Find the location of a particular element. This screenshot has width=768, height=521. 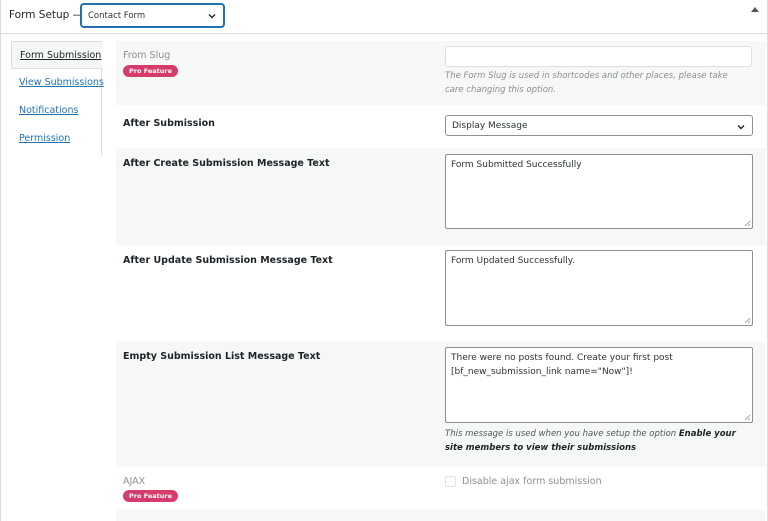

after-submission-row: After Submission Display Message is located at coordinates (441, 126).